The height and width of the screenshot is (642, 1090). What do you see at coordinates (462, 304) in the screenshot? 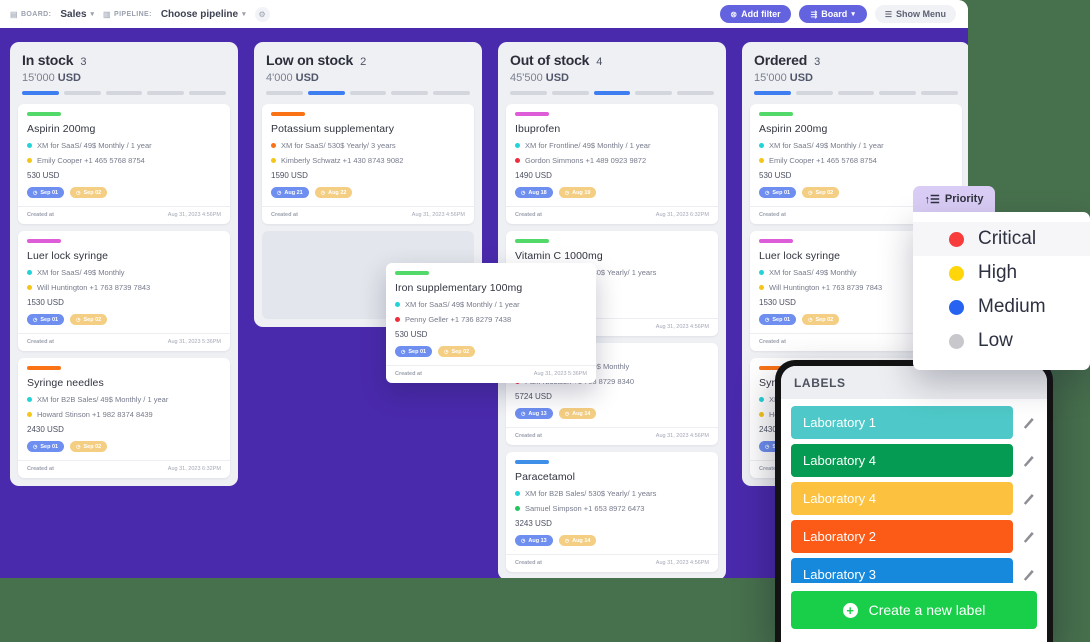
I see `card-plan-text: XM for SaaS/ 49$ Monthly / 1 year` at bounding box center [462, 304].